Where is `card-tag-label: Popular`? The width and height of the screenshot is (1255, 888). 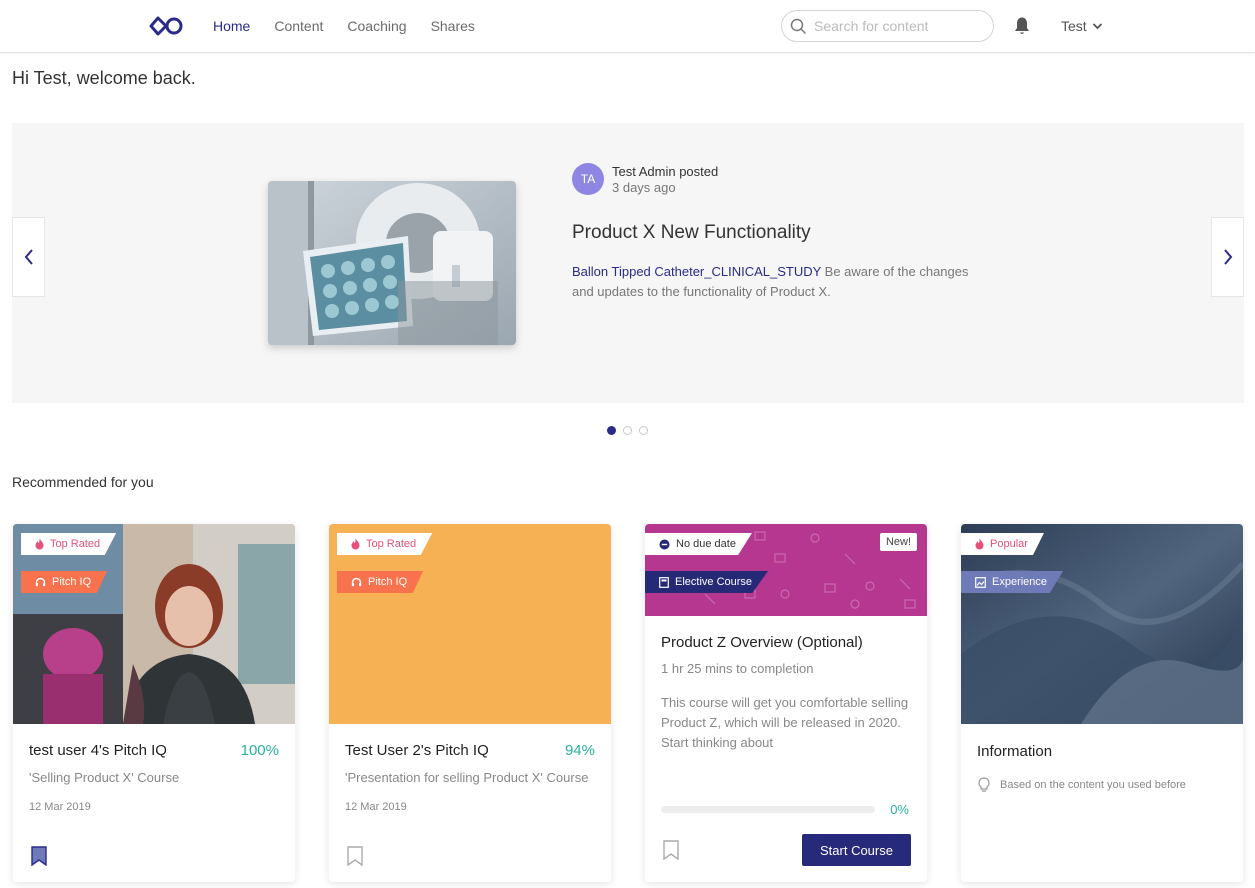
card-tag-label: Popular is located at coordinates (1009, 544).